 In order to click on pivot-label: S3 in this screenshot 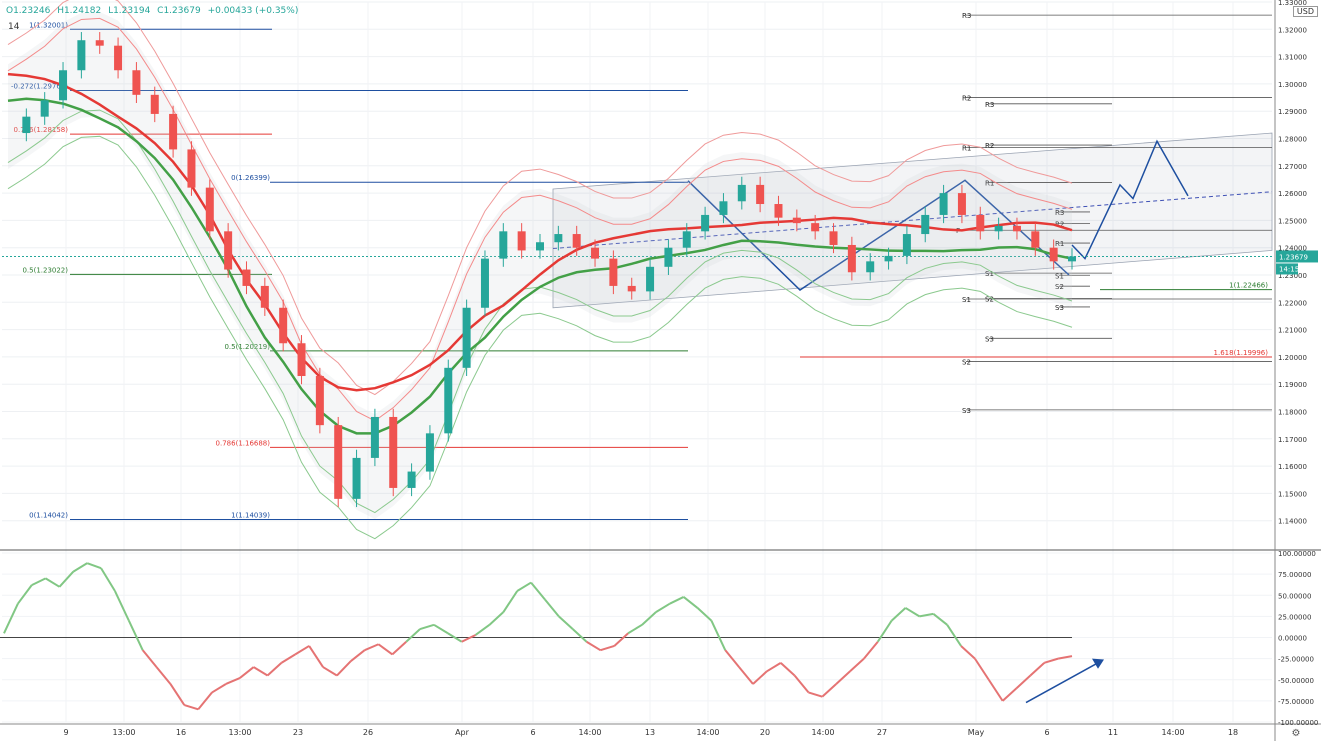, I will do `click(1059, 308)`.